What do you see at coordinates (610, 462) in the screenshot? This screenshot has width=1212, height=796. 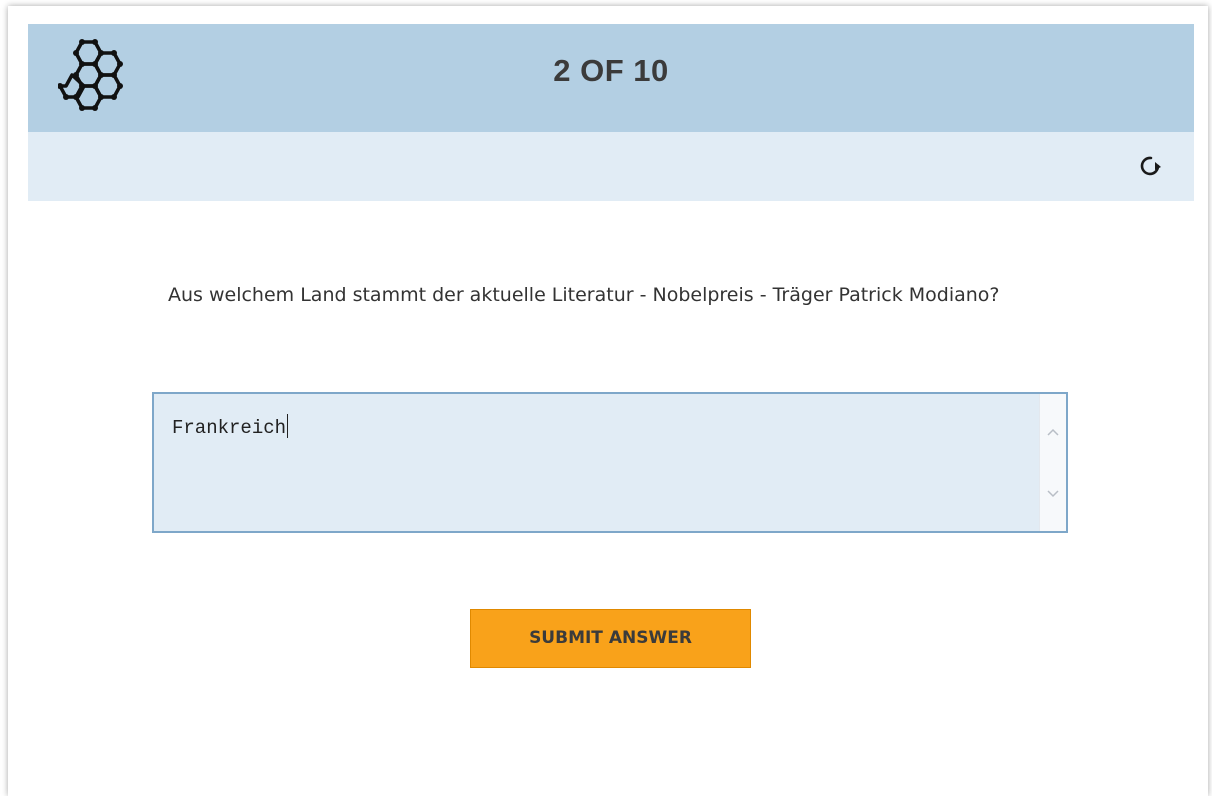 I see `answer-input: Frankreich` at bounding box center [610, 462].